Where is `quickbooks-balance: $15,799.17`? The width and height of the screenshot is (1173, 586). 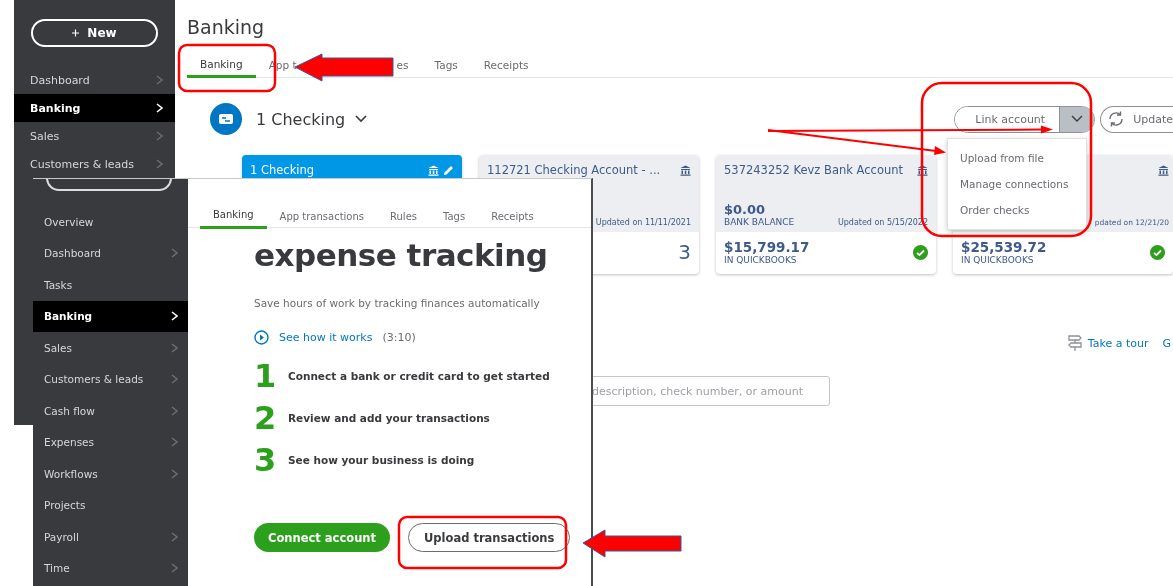 quickbooks-balance: $15,799.17 is located at coordinates (767, 247).